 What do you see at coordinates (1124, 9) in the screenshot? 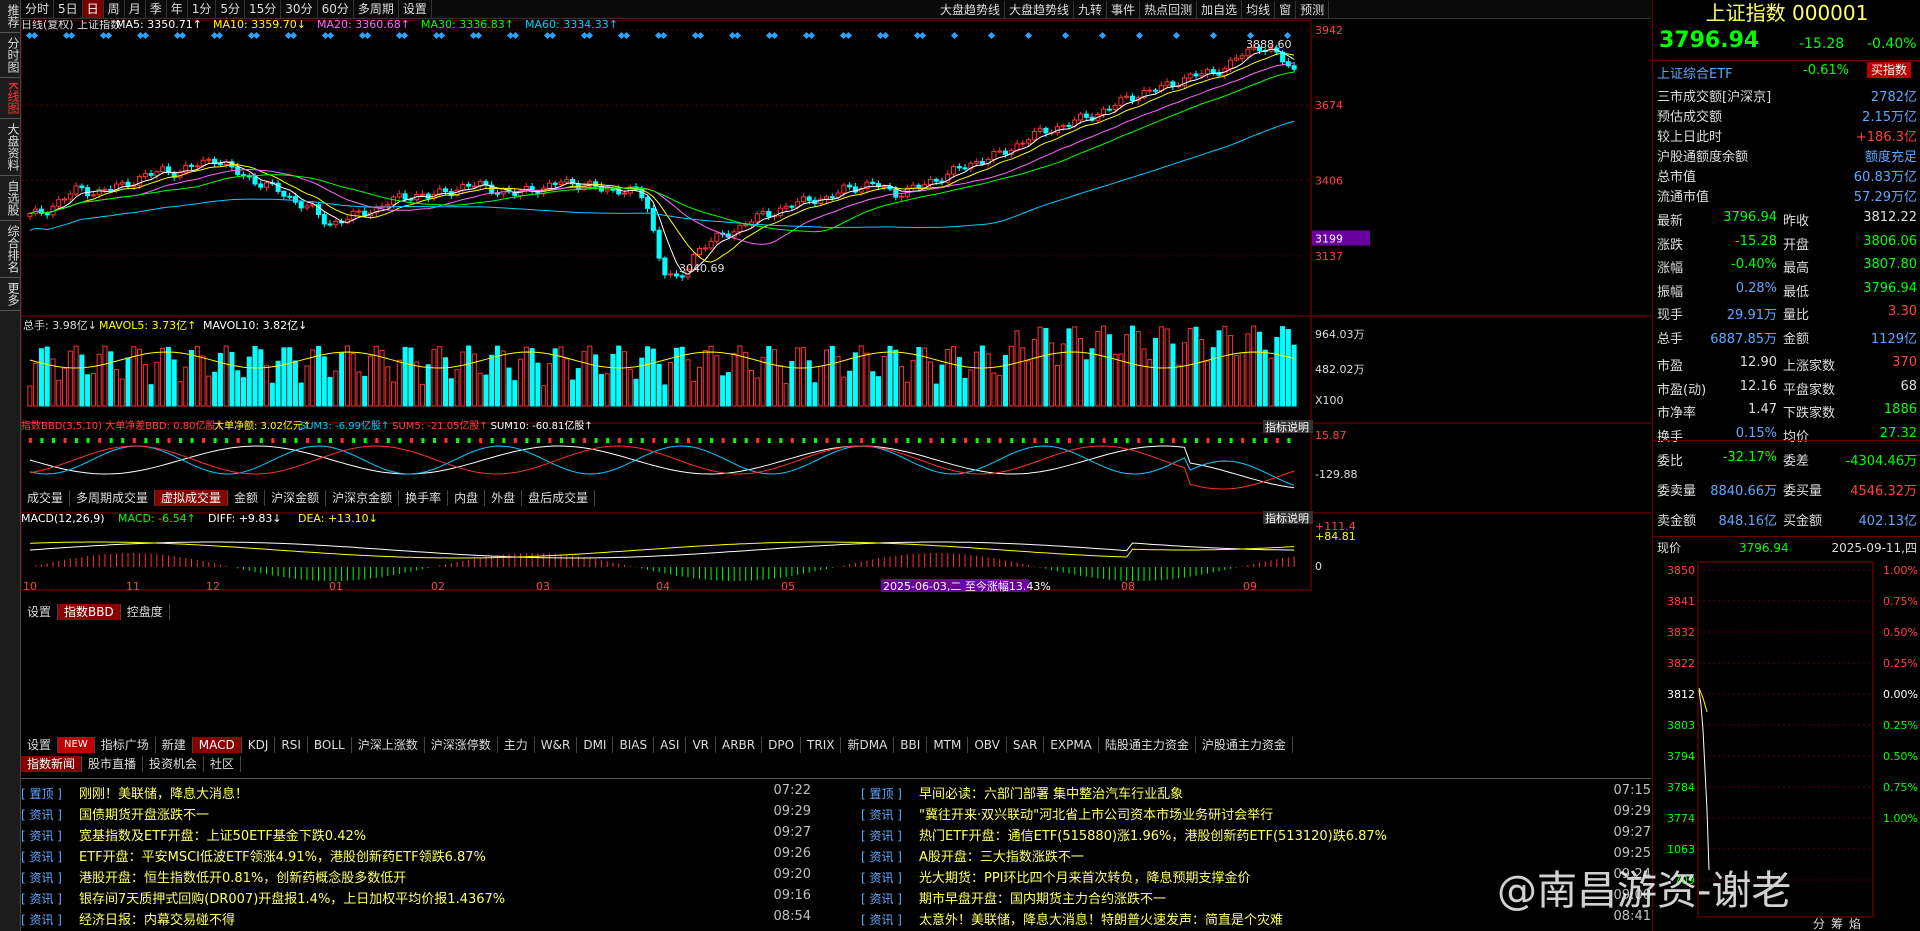
I see `toolbar-right-item-3: 事件` at bounding box center [1124, 9].